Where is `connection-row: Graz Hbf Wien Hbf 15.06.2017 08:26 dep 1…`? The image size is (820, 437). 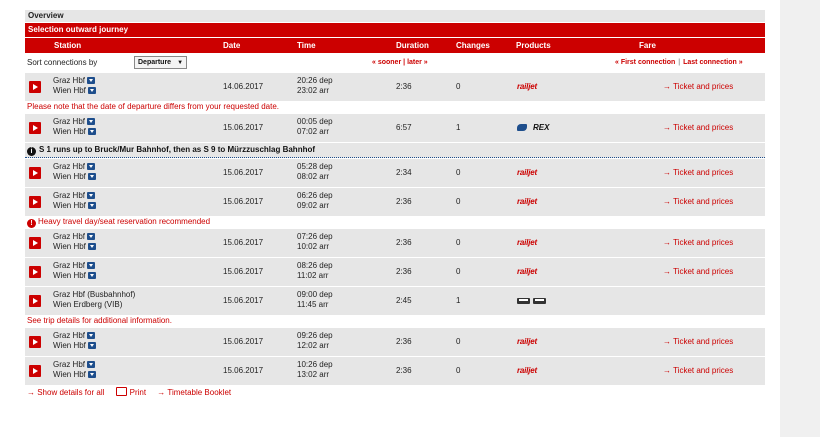
connection-row: Graz Hbf Wien Hbf 15.06.2017 08:26 dep 1… is located at coordinates (395, 271).